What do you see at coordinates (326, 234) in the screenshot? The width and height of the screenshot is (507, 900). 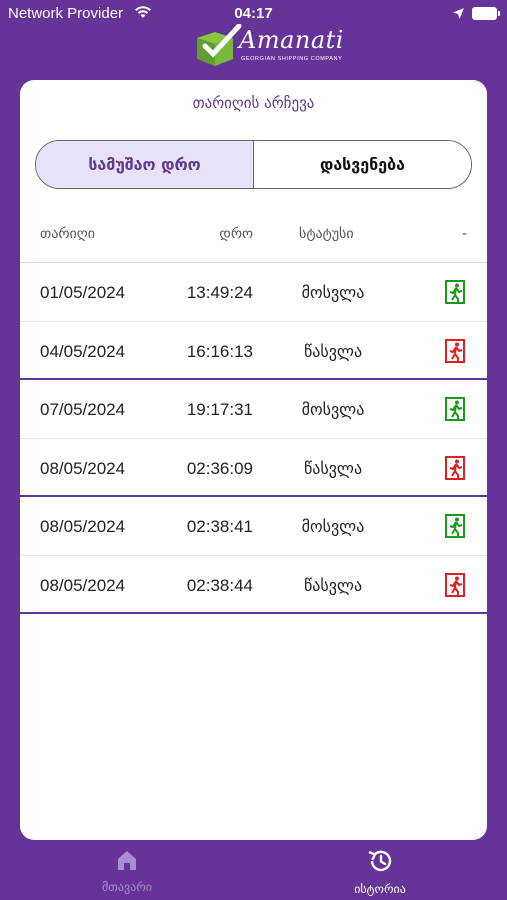 I see `header-status: სტატუსი` at bounding box center [326, 234].